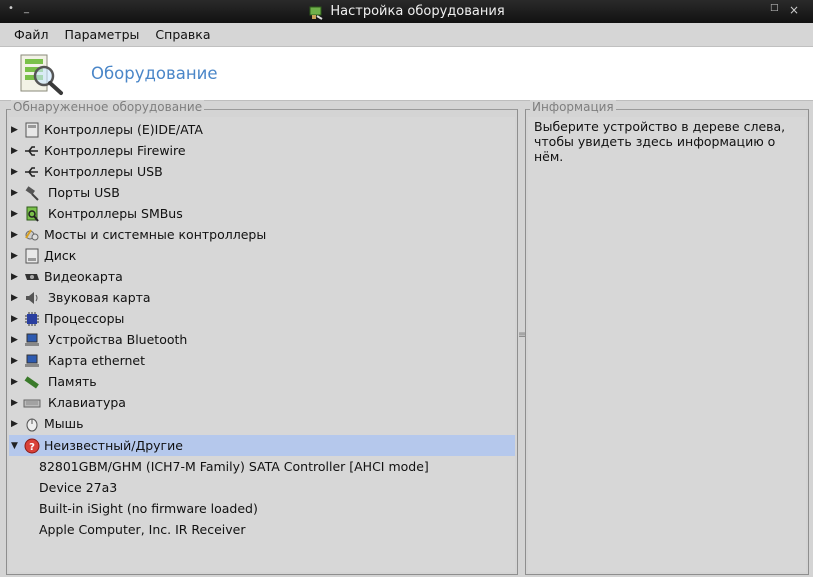 The image size is (813, 577). Describe the element at coordinates (655, 149) in the screenshot. I see `info-text-line: чтобы увидеть здесь информацию о нём.` at that location.